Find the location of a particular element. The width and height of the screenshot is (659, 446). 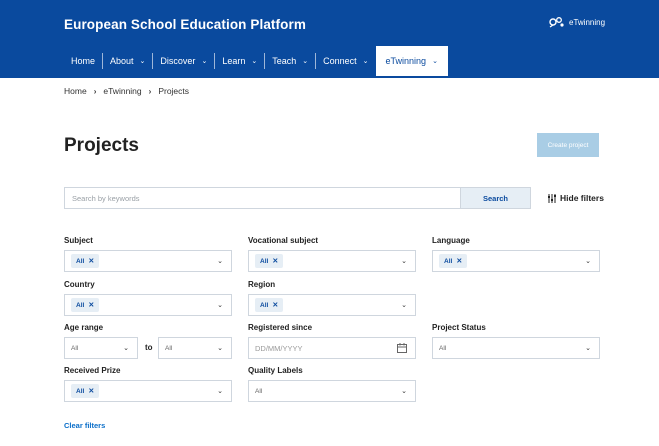

subject-label: Subject is located at coordinates (78, 240).